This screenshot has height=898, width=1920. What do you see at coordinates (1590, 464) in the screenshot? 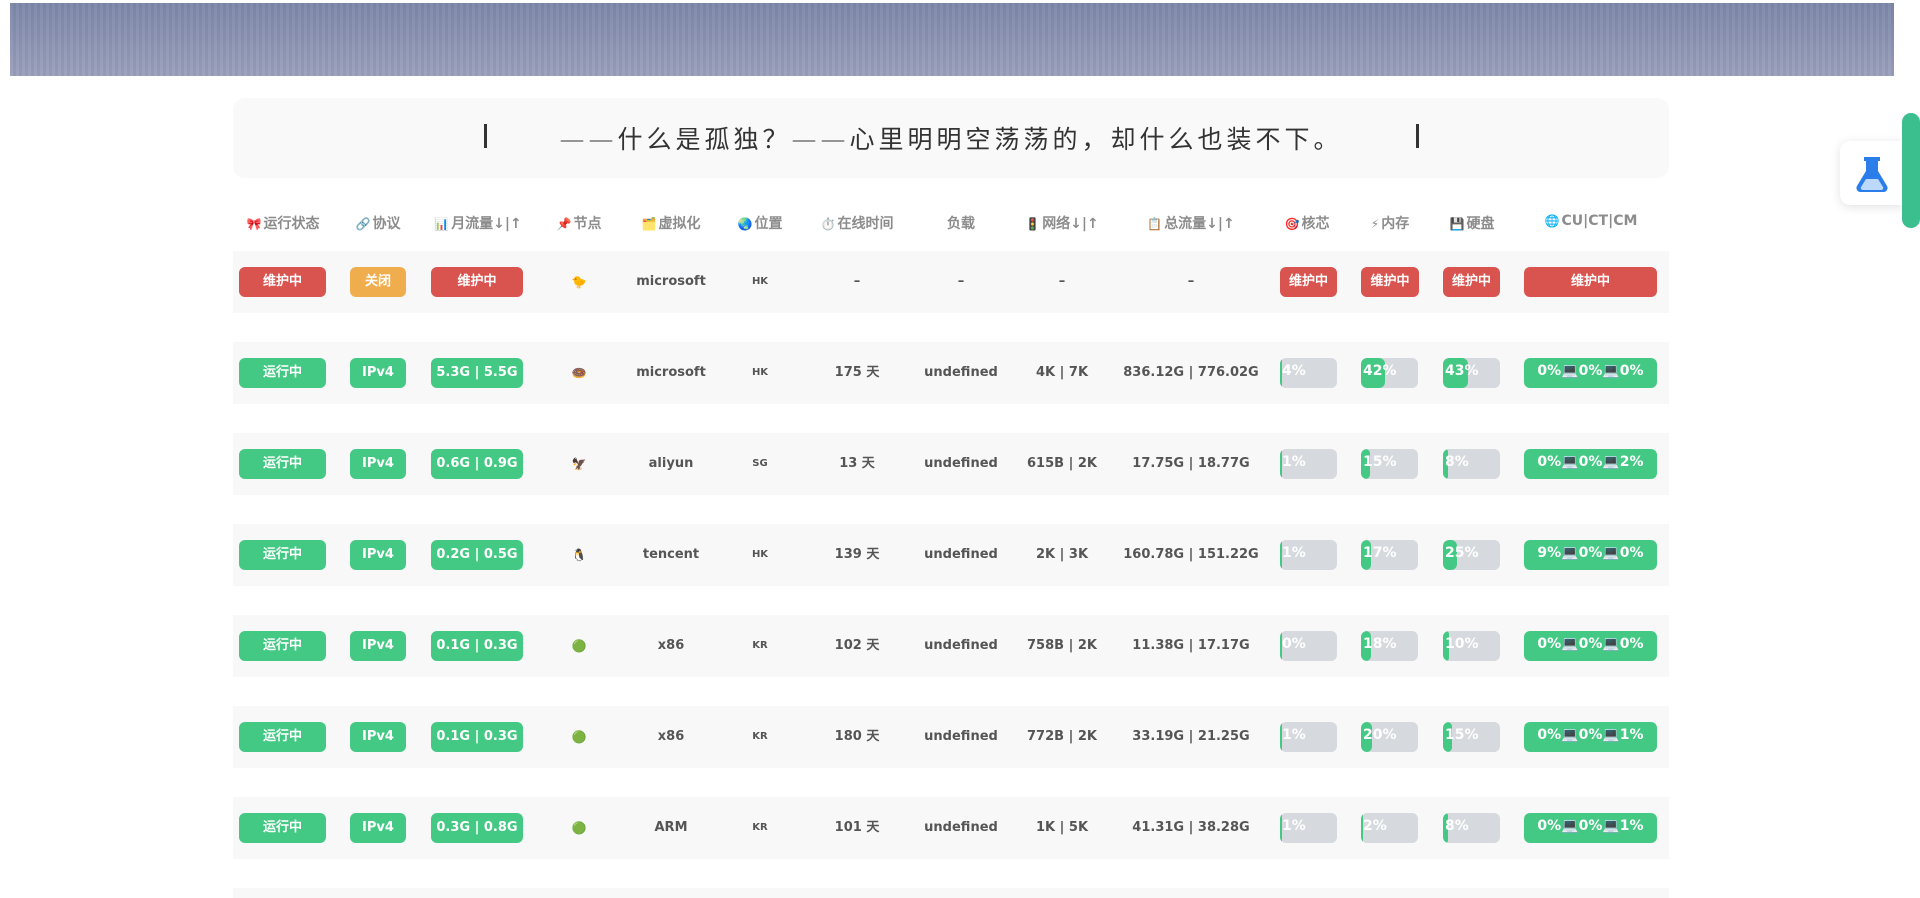
I see `isp-packet-loss-badge: 0%💻0%💻2%` at bounding box center [1590, 464].